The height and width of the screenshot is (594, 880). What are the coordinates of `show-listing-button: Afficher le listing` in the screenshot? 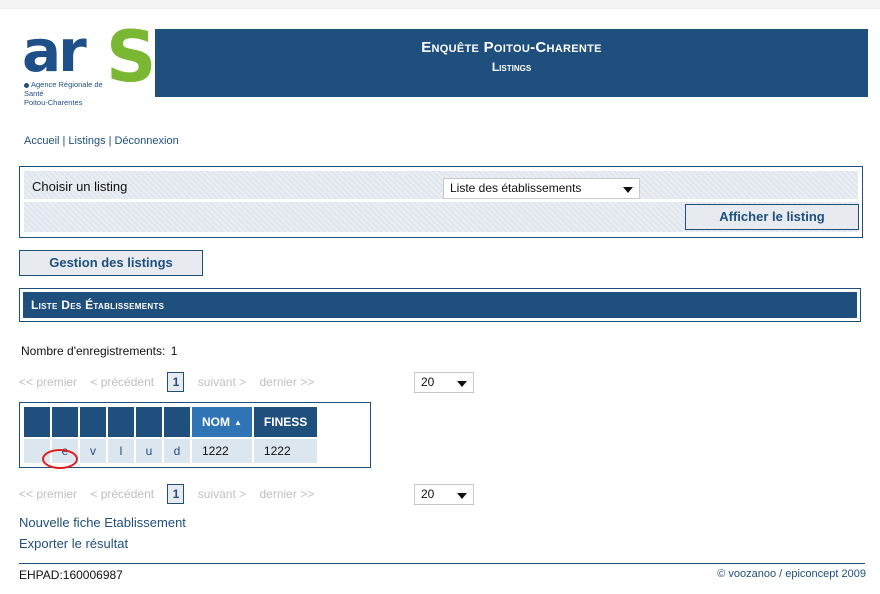 It's located at (772, 217).